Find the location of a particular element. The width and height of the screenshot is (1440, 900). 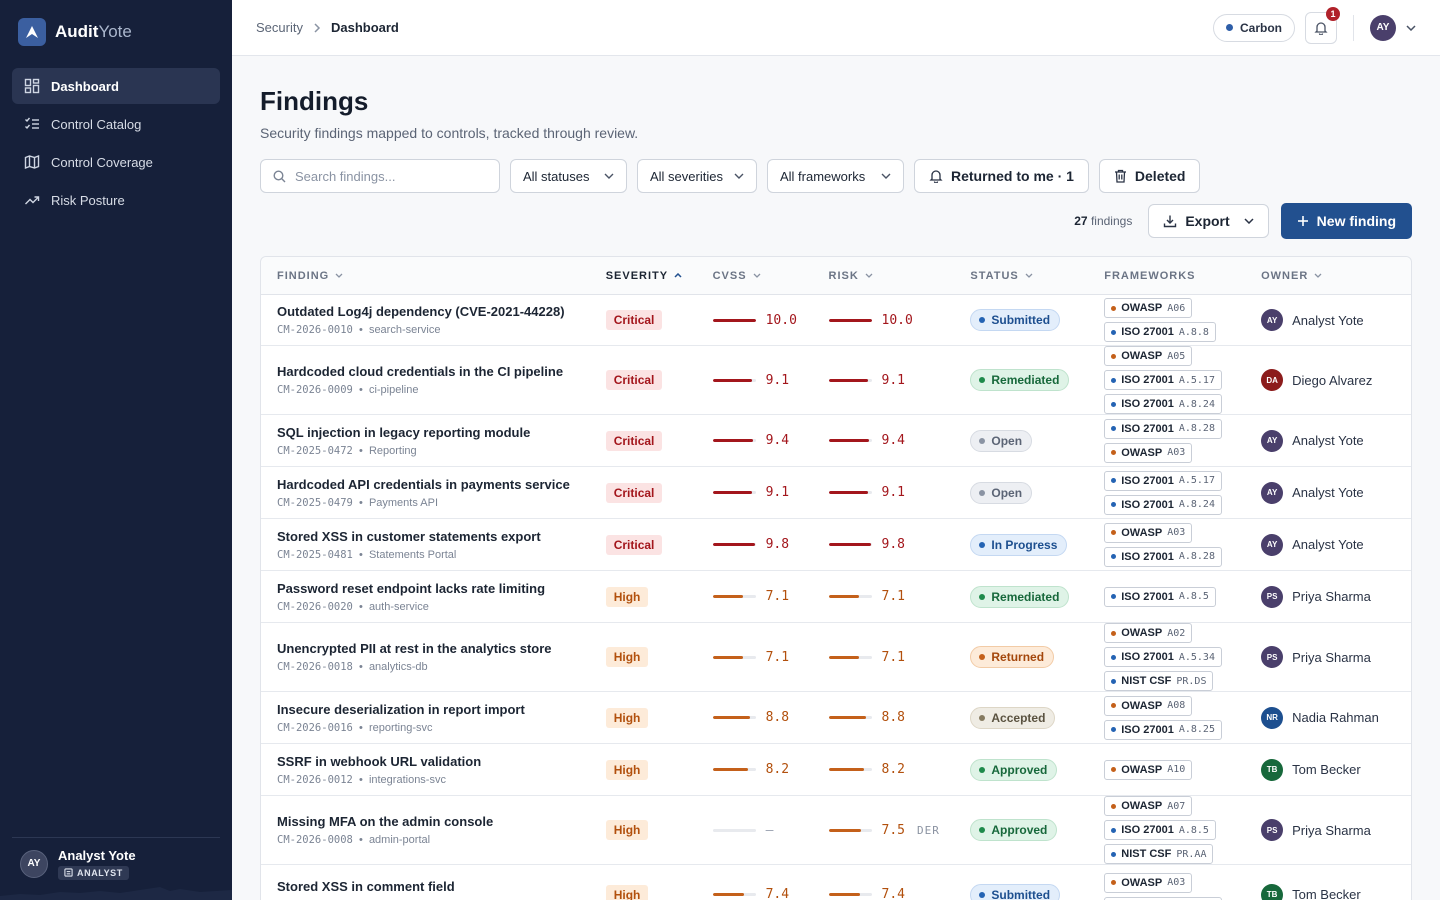

user-menu: AY is located at coordinates (1393, 27).